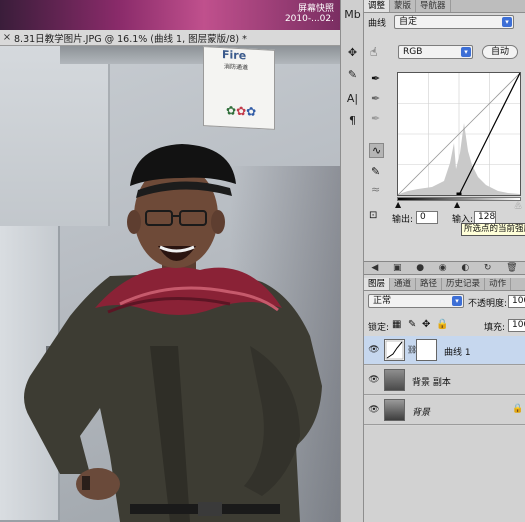 This screenshot has height=522, width=525. I want to click on auto-button: 自动, so click(500, 52).